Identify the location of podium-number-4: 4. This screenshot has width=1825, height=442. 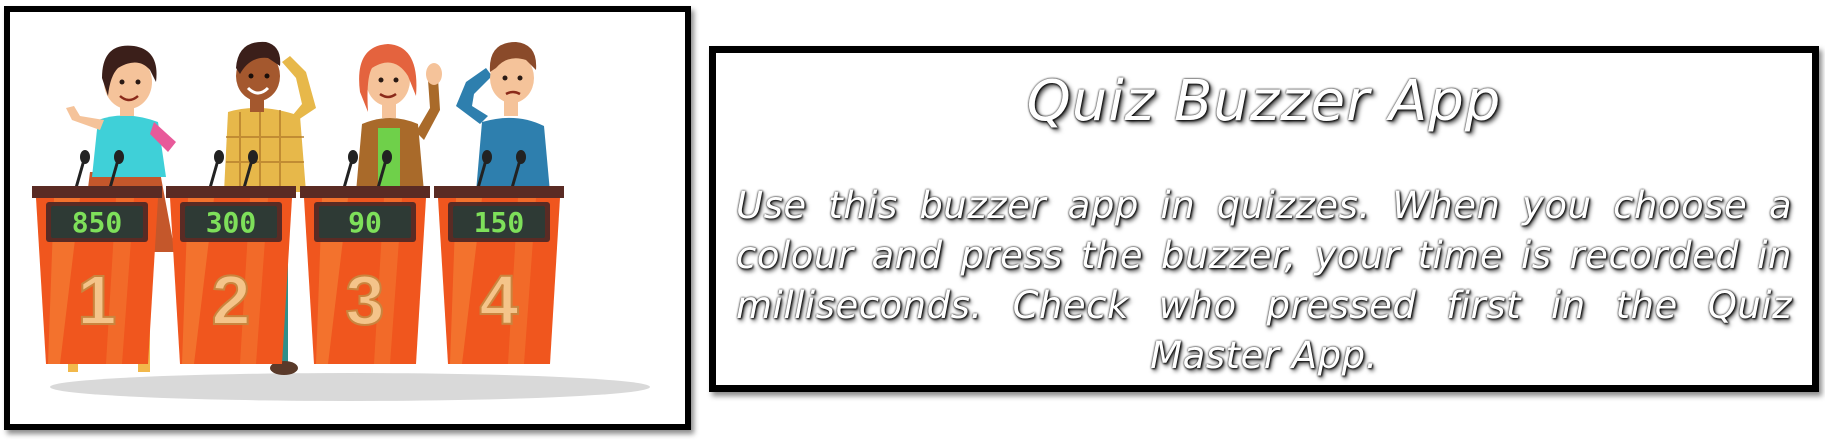
(499, 300).